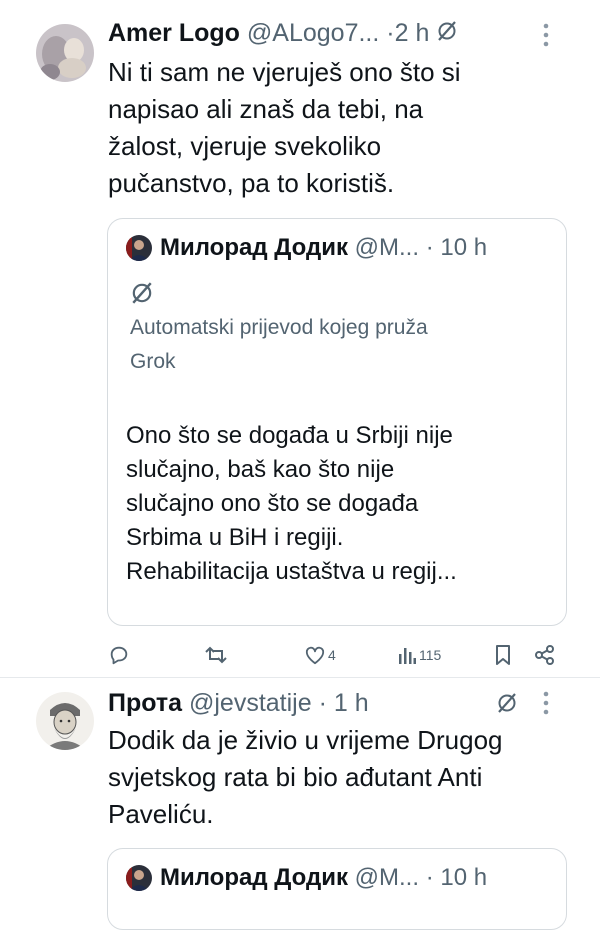 The image size is (600, 930). I want to click on views-count: 115, so click(430, 655).